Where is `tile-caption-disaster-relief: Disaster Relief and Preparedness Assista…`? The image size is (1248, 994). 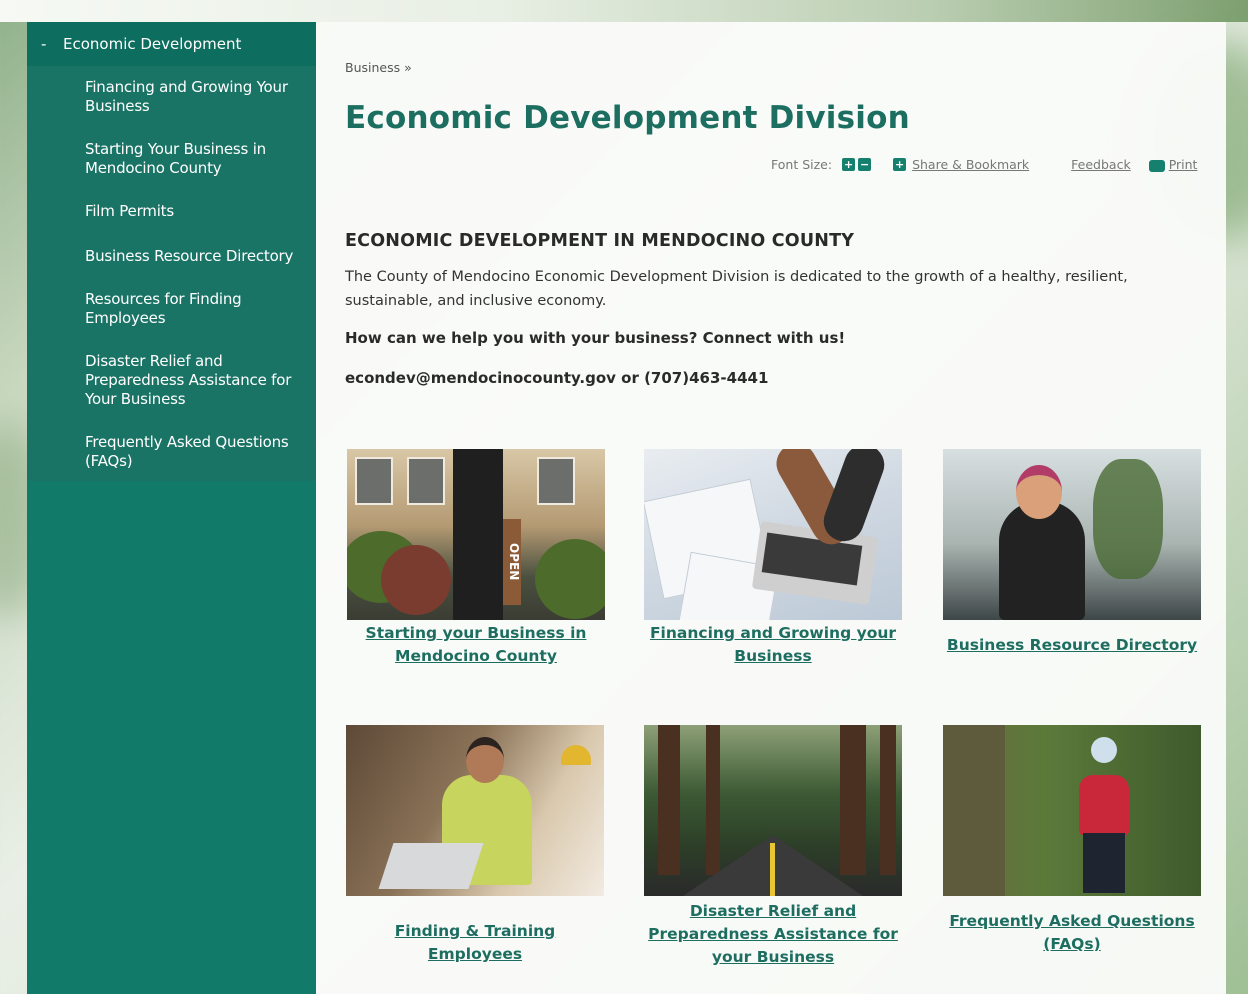
tile-caption-disaster-relief: Disaster Relief and Preparedness Assista… is located at coordinates (773, 934).